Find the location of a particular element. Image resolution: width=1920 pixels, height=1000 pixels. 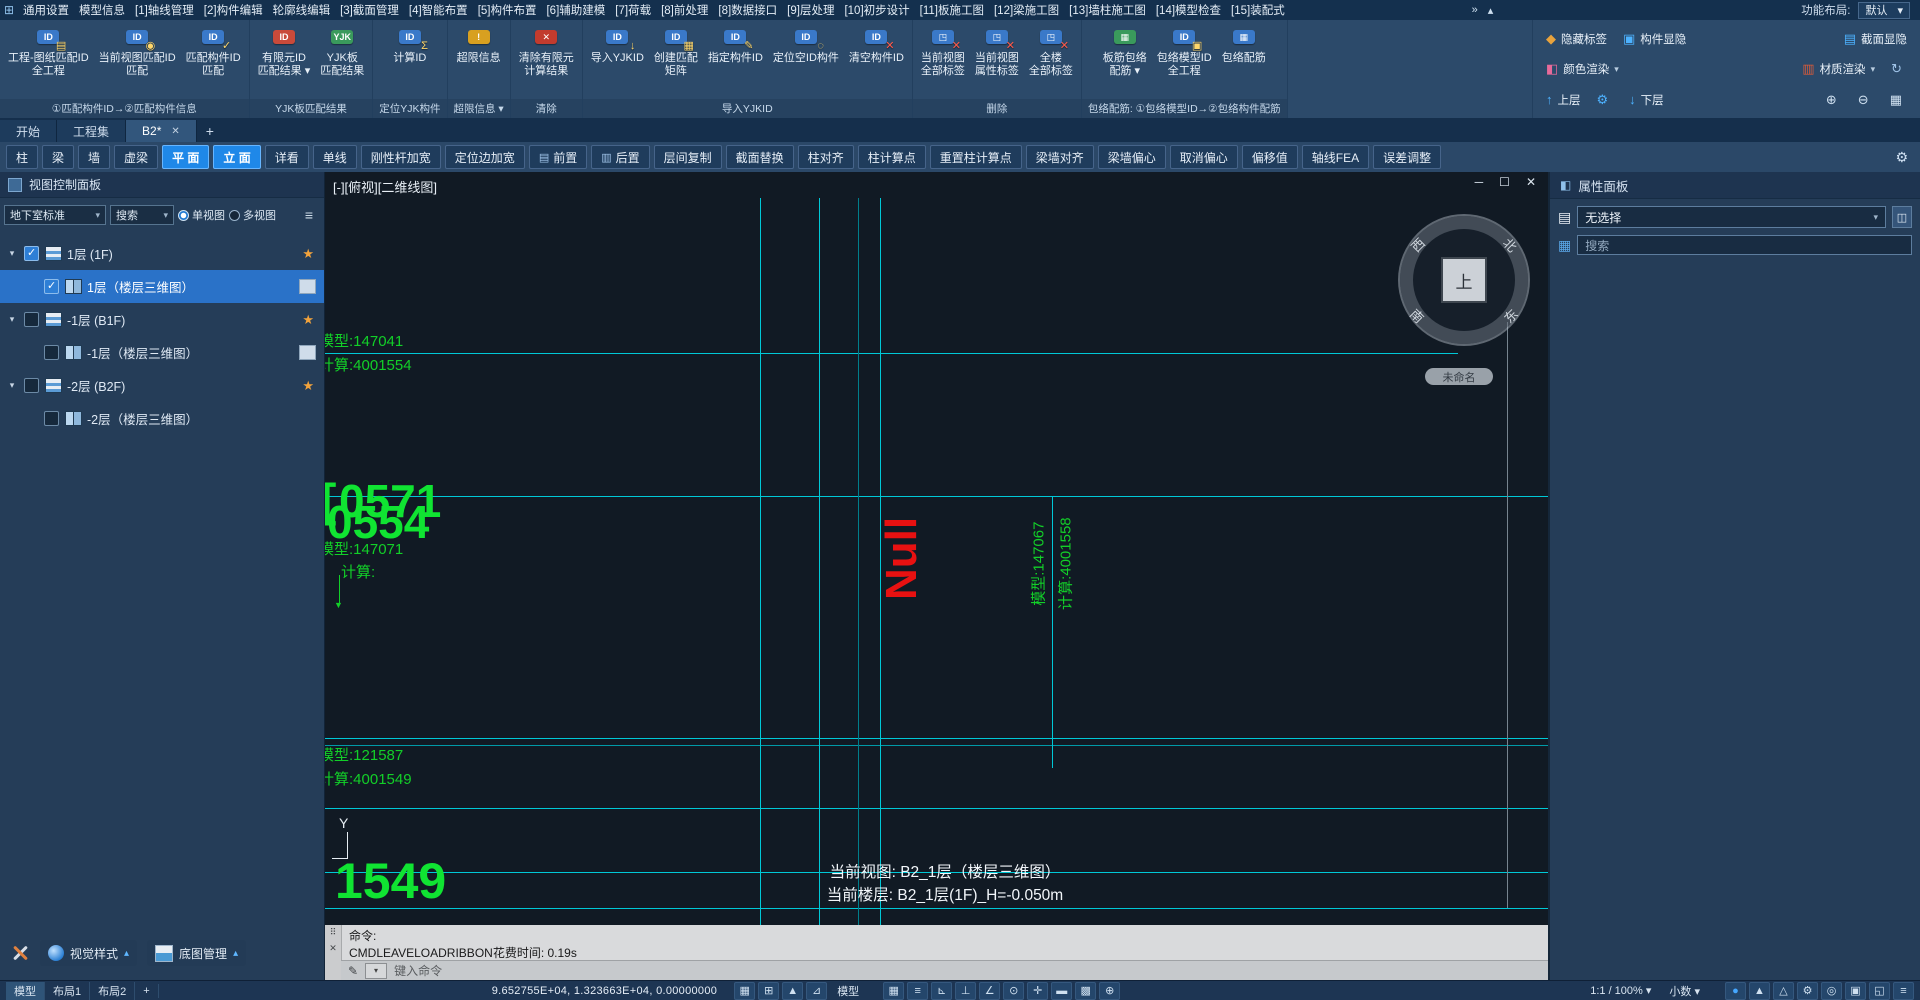

osnap-icon: ⊙ is located at coordinates (1014, 990).